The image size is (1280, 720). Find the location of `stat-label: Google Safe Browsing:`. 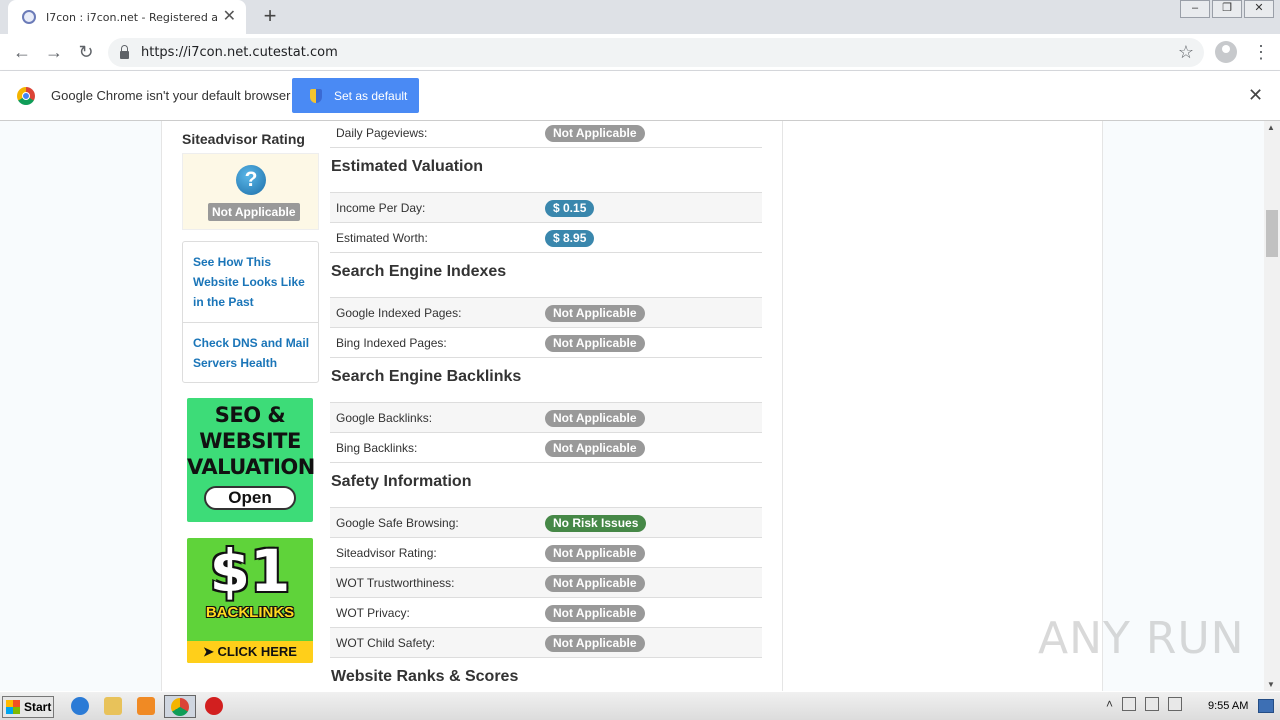

stat-label: Google Safe Browsing: is located at coordinates (397, 523).